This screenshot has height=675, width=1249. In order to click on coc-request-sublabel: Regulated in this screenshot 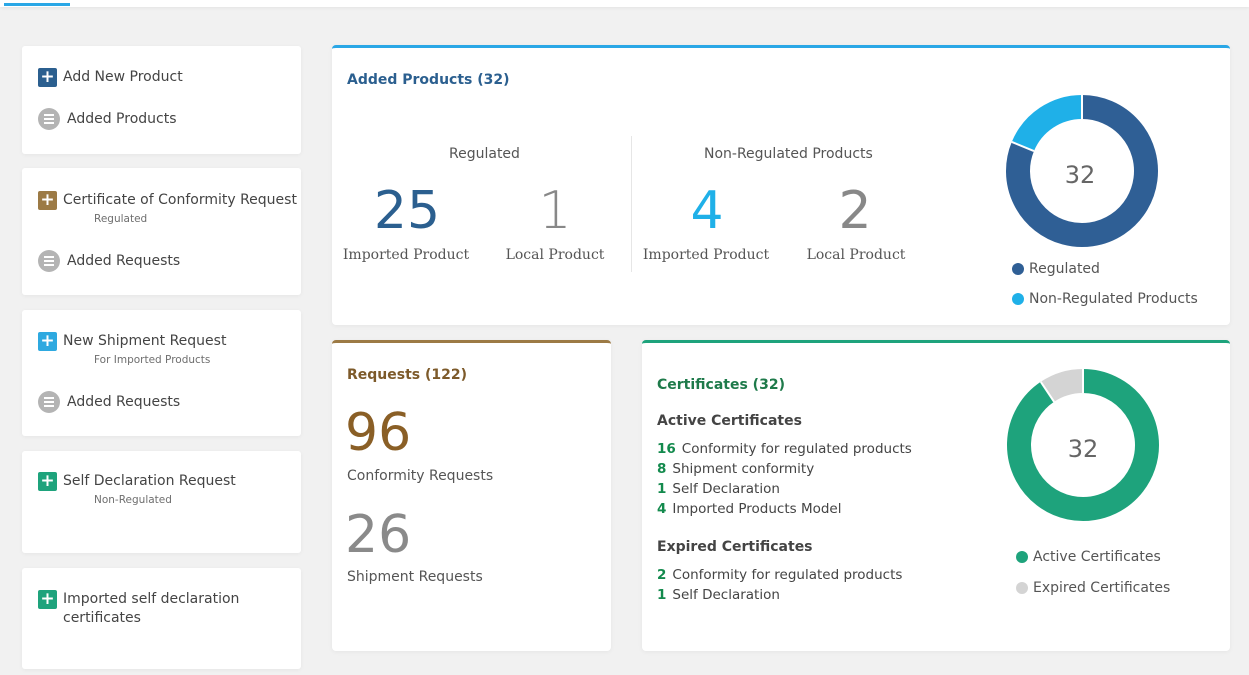, I will do `click(121, 219)`.